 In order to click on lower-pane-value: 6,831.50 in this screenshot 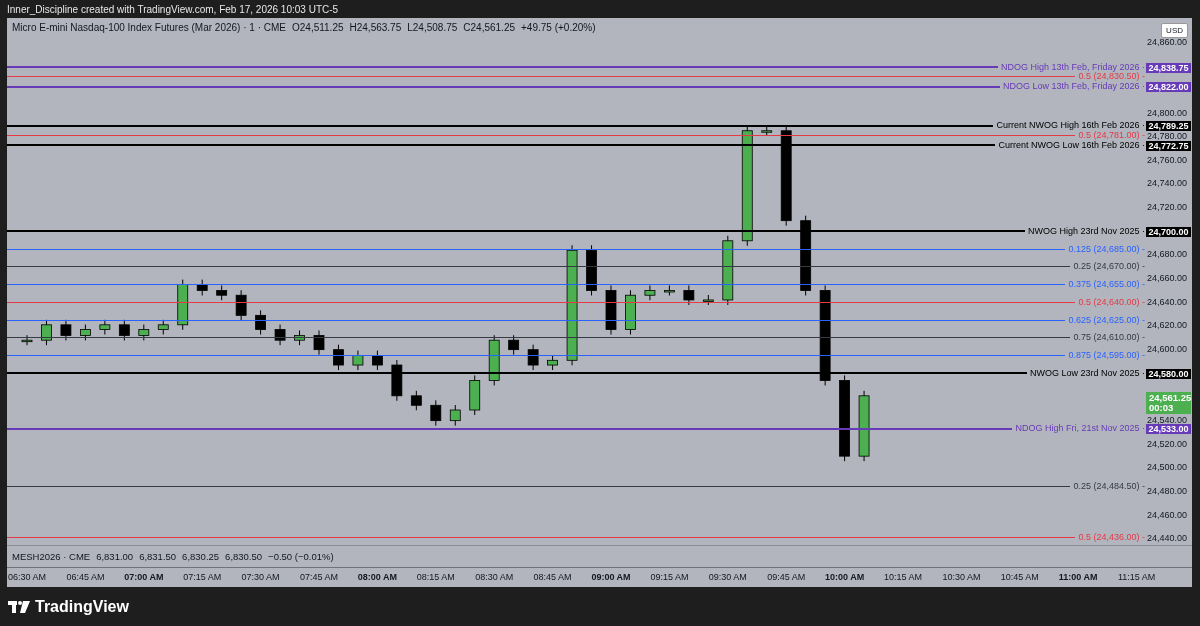, I will do `click(158, 556)`.